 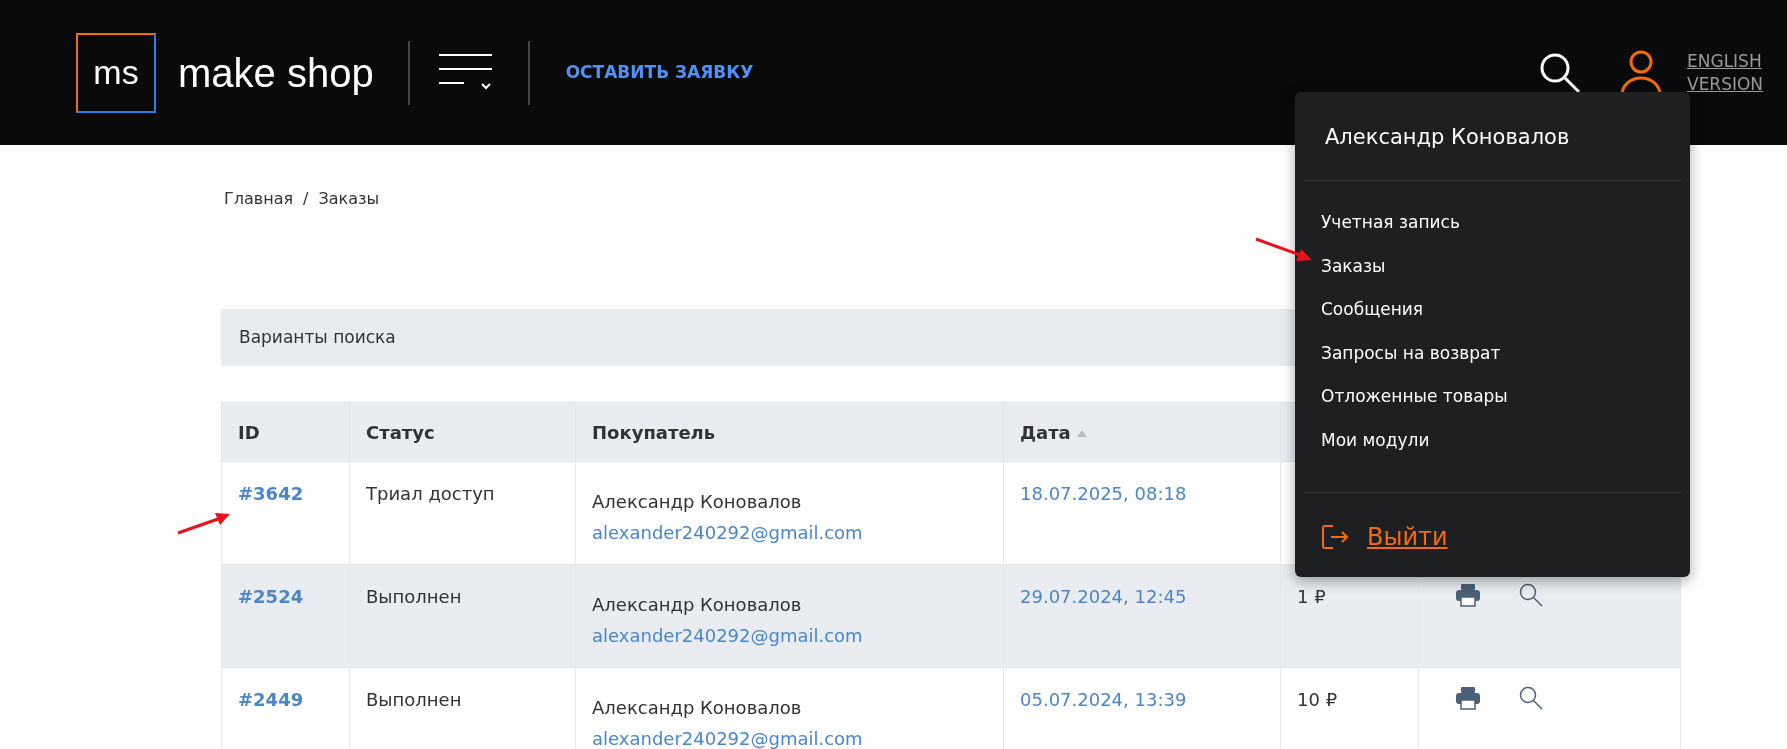 What do you see at coordinates (789, 432) in the screenshot?
I see `column-header: Покупатель` at bounding box center [789, 432].